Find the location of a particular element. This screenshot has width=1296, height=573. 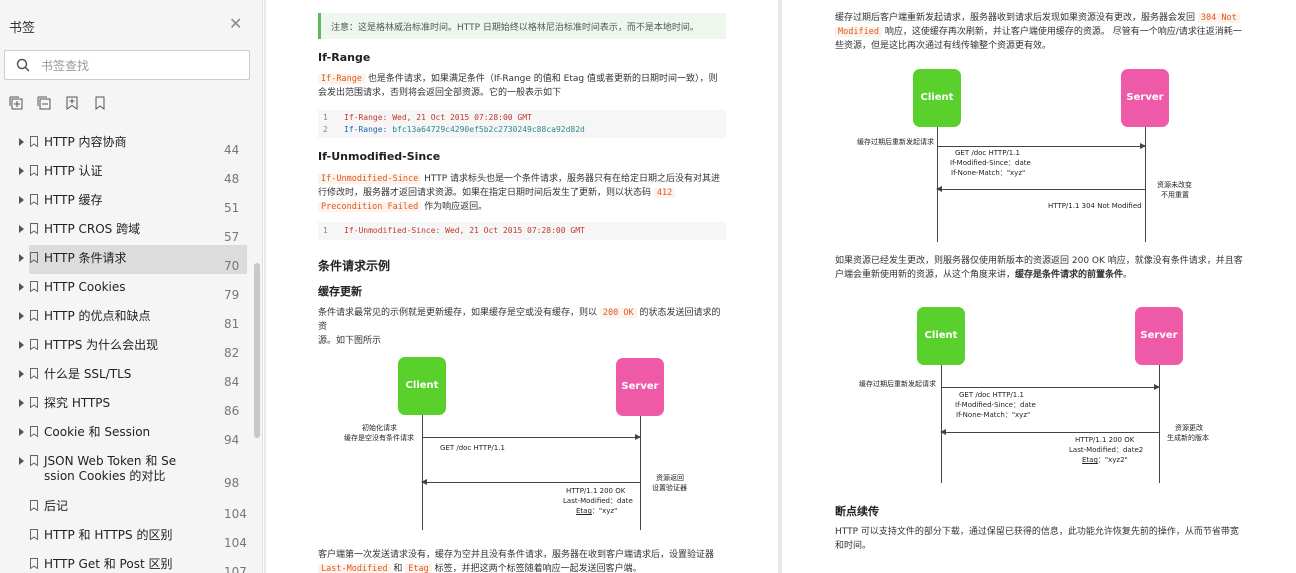

client-lifeline is located at coordinates (941, 424).